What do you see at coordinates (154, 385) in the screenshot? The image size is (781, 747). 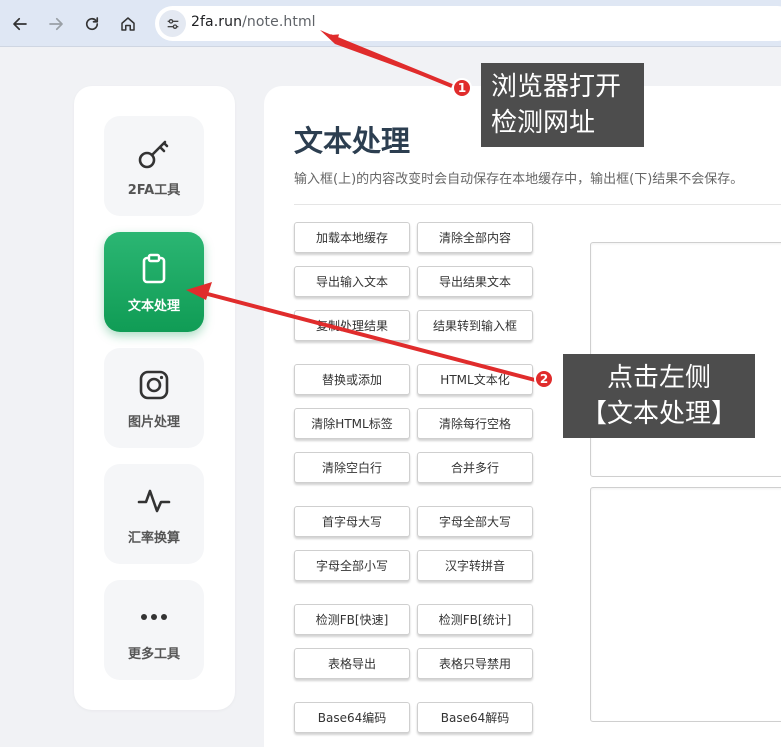 I see `instagram-icon` at bounding box center [154, 385].